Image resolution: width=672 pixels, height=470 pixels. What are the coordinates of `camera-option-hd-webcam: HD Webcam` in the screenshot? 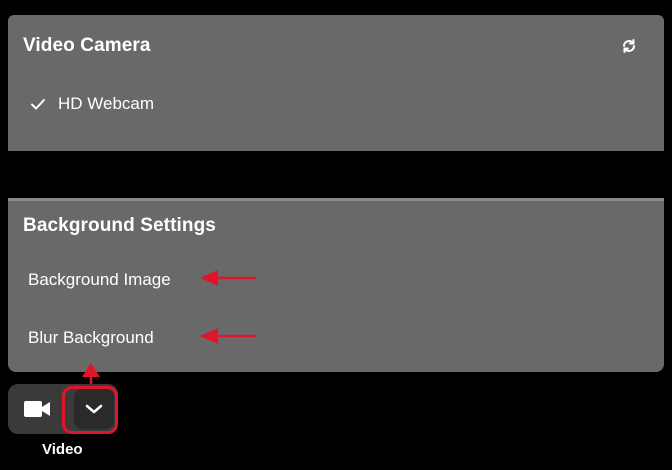 It's located at (92, 104).